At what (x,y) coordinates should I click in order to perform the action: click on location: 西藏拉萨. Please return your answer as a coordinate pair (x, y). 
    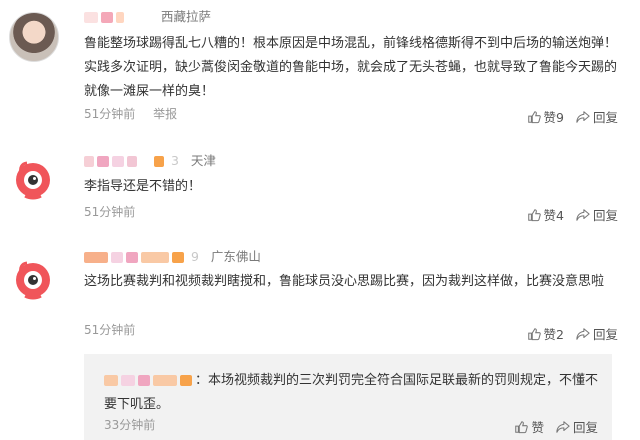
    Looking at the image, I should click on (185, 16).